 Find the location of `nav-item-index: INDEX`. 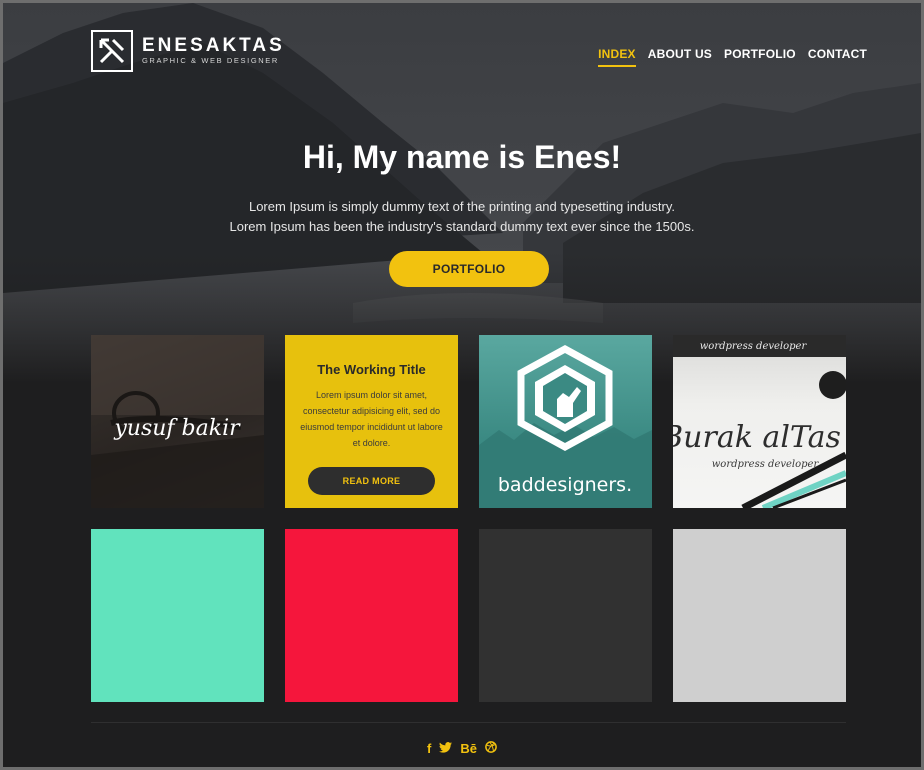

nav-item-index: INDEX is located at coordinates (617, 57).